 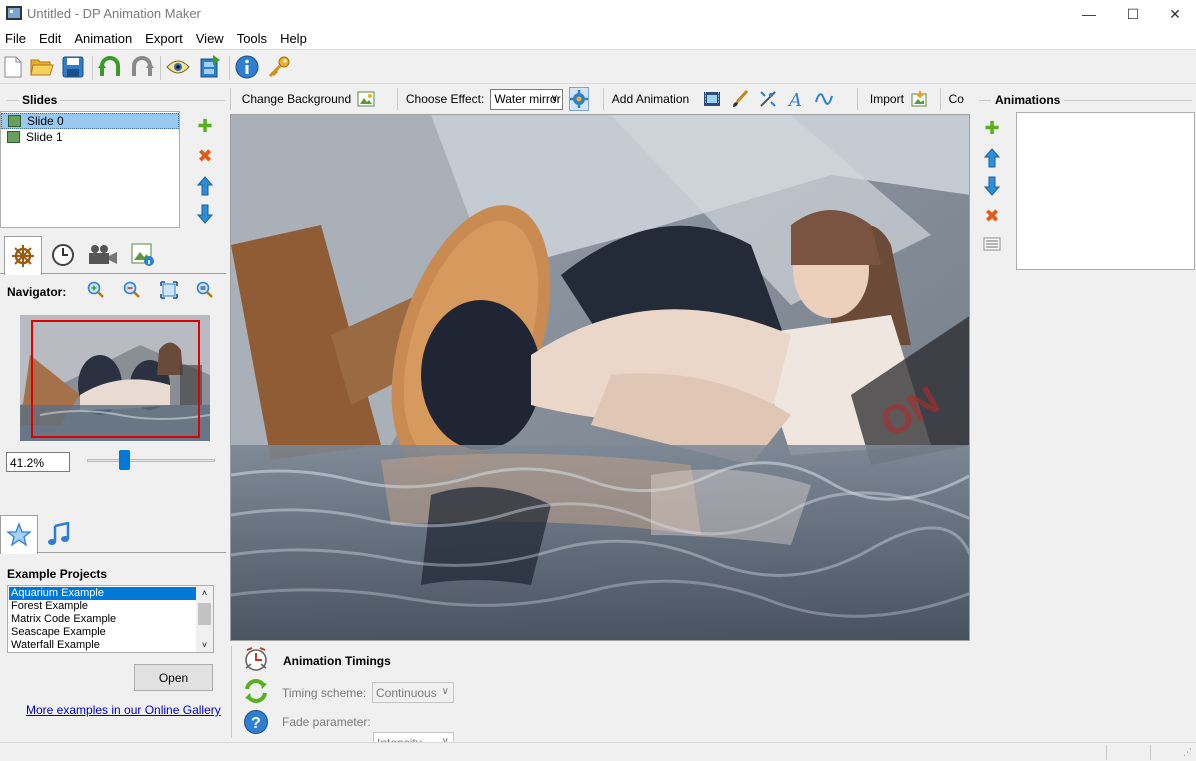 What do you see at coordinates (204, 593) in the screenshot?
I see `scroll-up-icon: ˄` at bounding box center [204, 593].